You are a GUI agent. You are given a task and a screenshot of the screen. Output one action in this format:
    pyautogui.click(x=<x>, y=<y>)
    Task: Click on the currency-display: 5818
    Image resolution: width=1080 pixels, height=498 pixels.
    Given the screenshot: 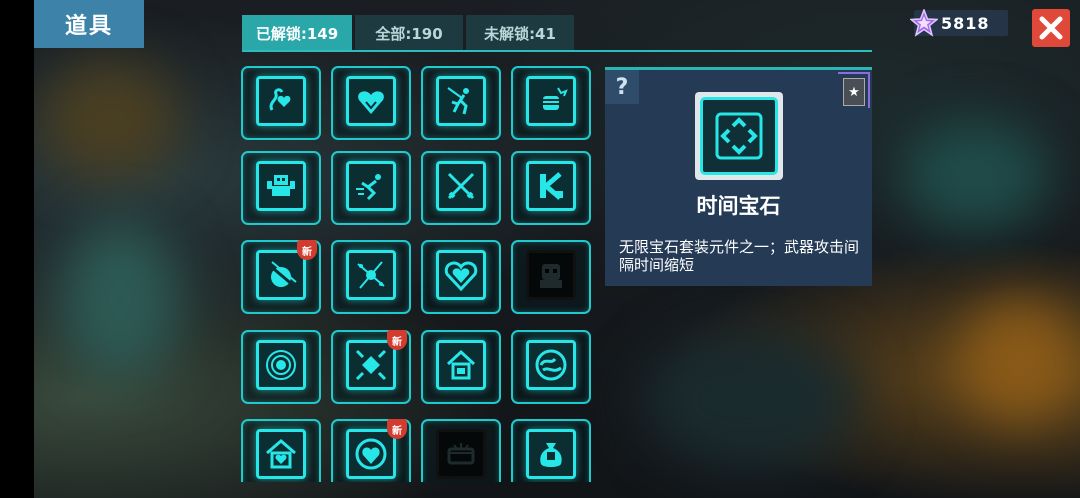 What is the action you would take?
    pyautogui.click(x=959, y=23)
    